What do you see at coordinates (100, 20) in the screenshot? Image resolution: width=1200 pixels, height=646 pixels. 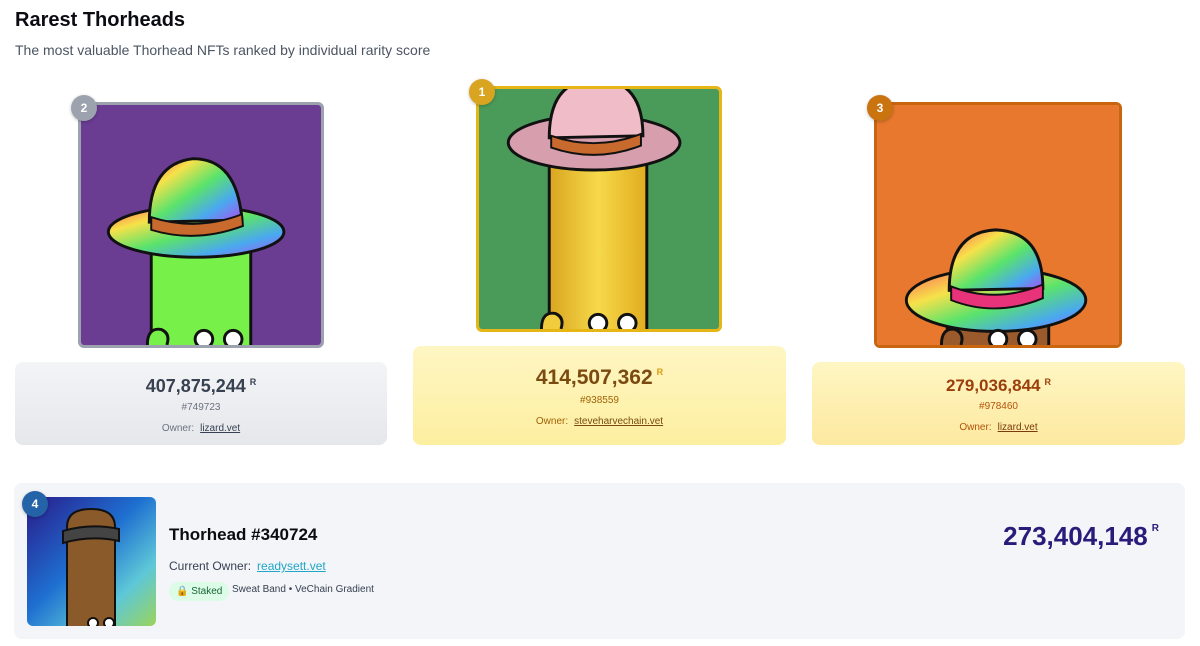 I see `page-title: Rarest Thorheads` at bounding box center [100, 20].